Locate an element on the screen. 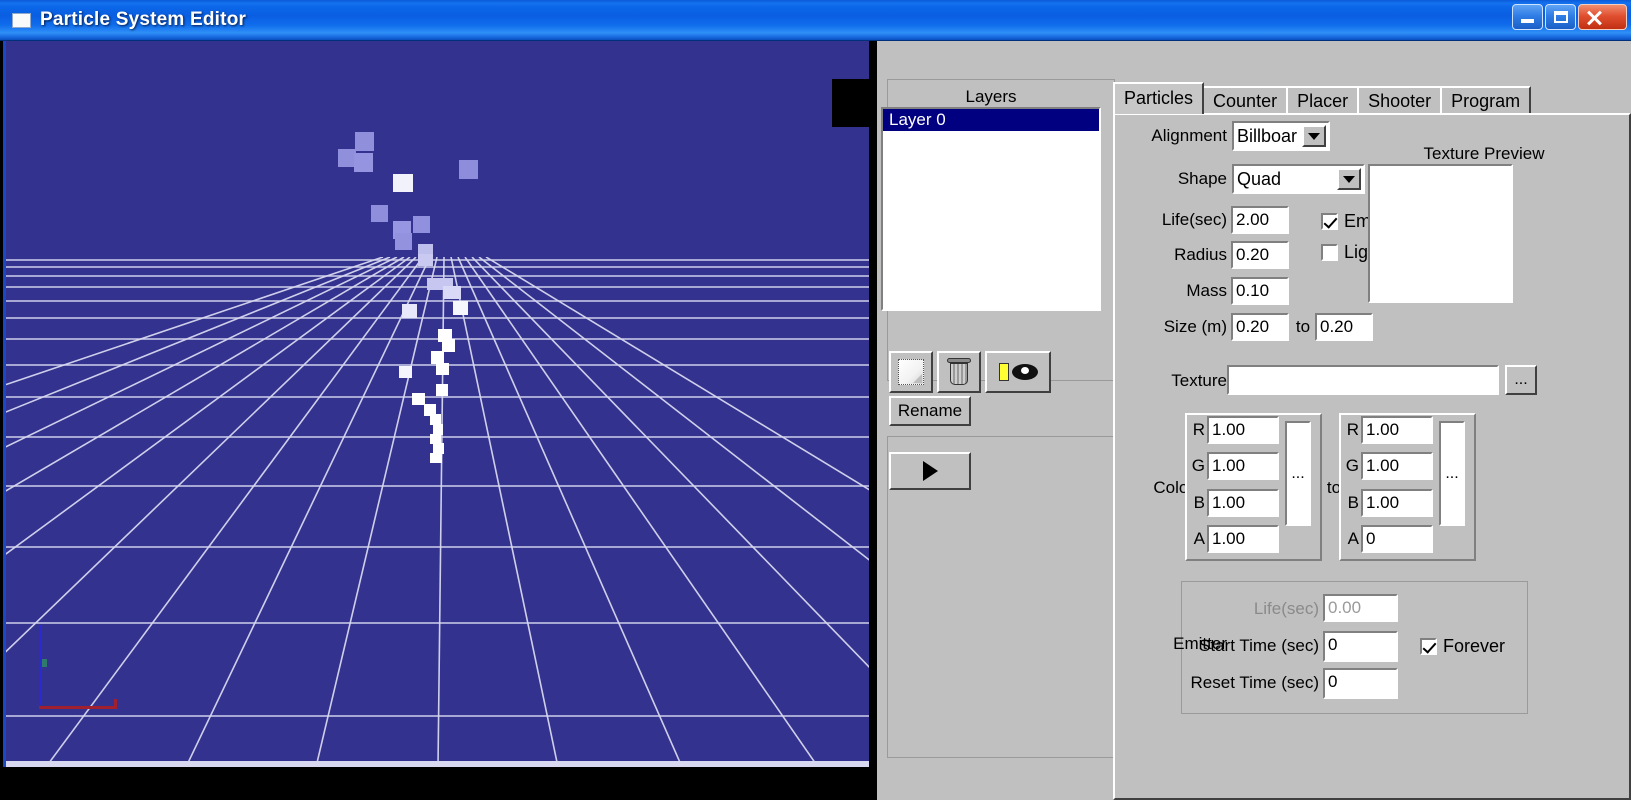 This screenshot has width=1631, height=800. viewport-bottom-edge is located at coordinates (437, 764).